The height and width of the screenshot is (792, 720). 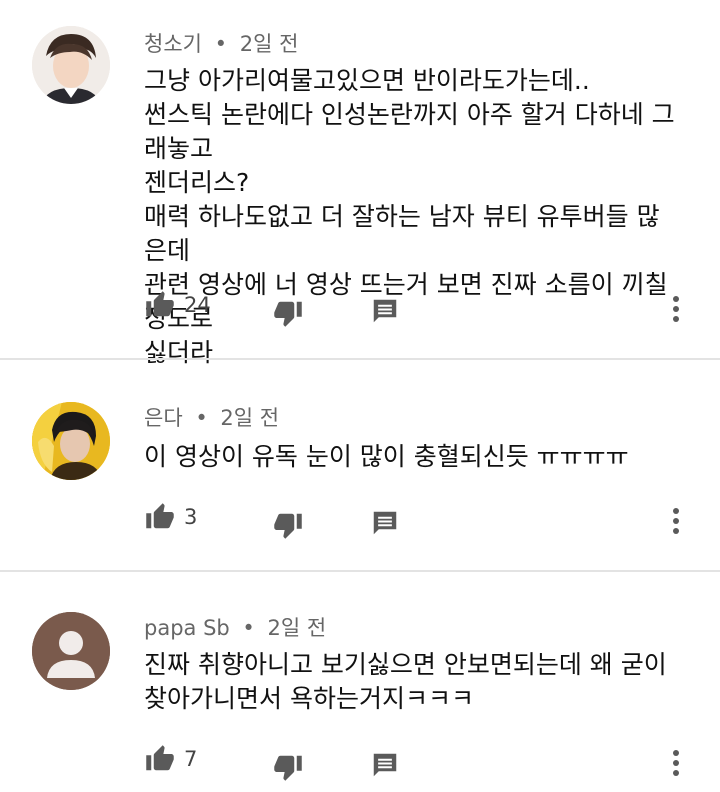 What do you see at coordinates (197, 305) in the screenshot?
I see `like-count: 24` at bounding box center [197, 305].